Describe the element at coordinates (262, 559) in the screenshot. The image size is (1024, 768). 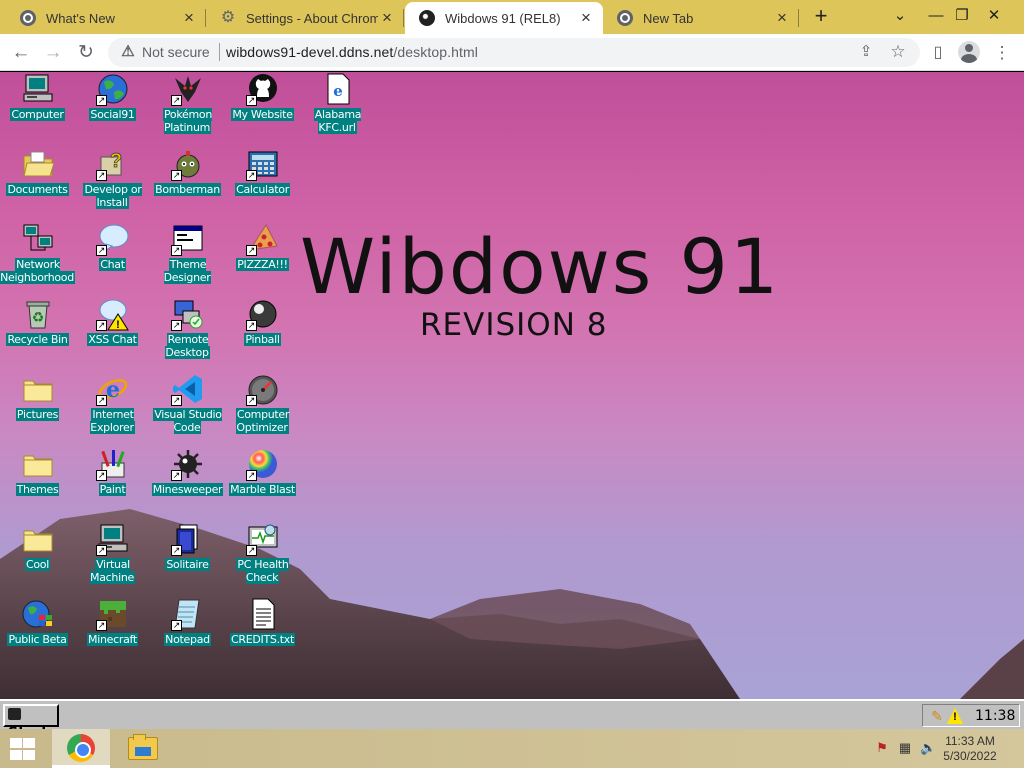
I see `desktop-icon-pc-health-check: ↗ PC Health Check` at that location.